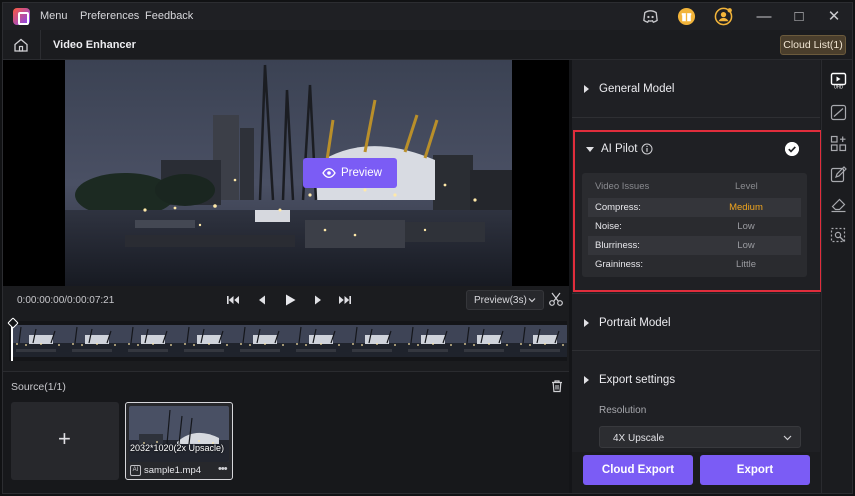 The image size is (855, 496). What do you see at coordinates (618, 207) in the screenshot?
I see `issue-name: Compress:` at bounding box center [618, 207].